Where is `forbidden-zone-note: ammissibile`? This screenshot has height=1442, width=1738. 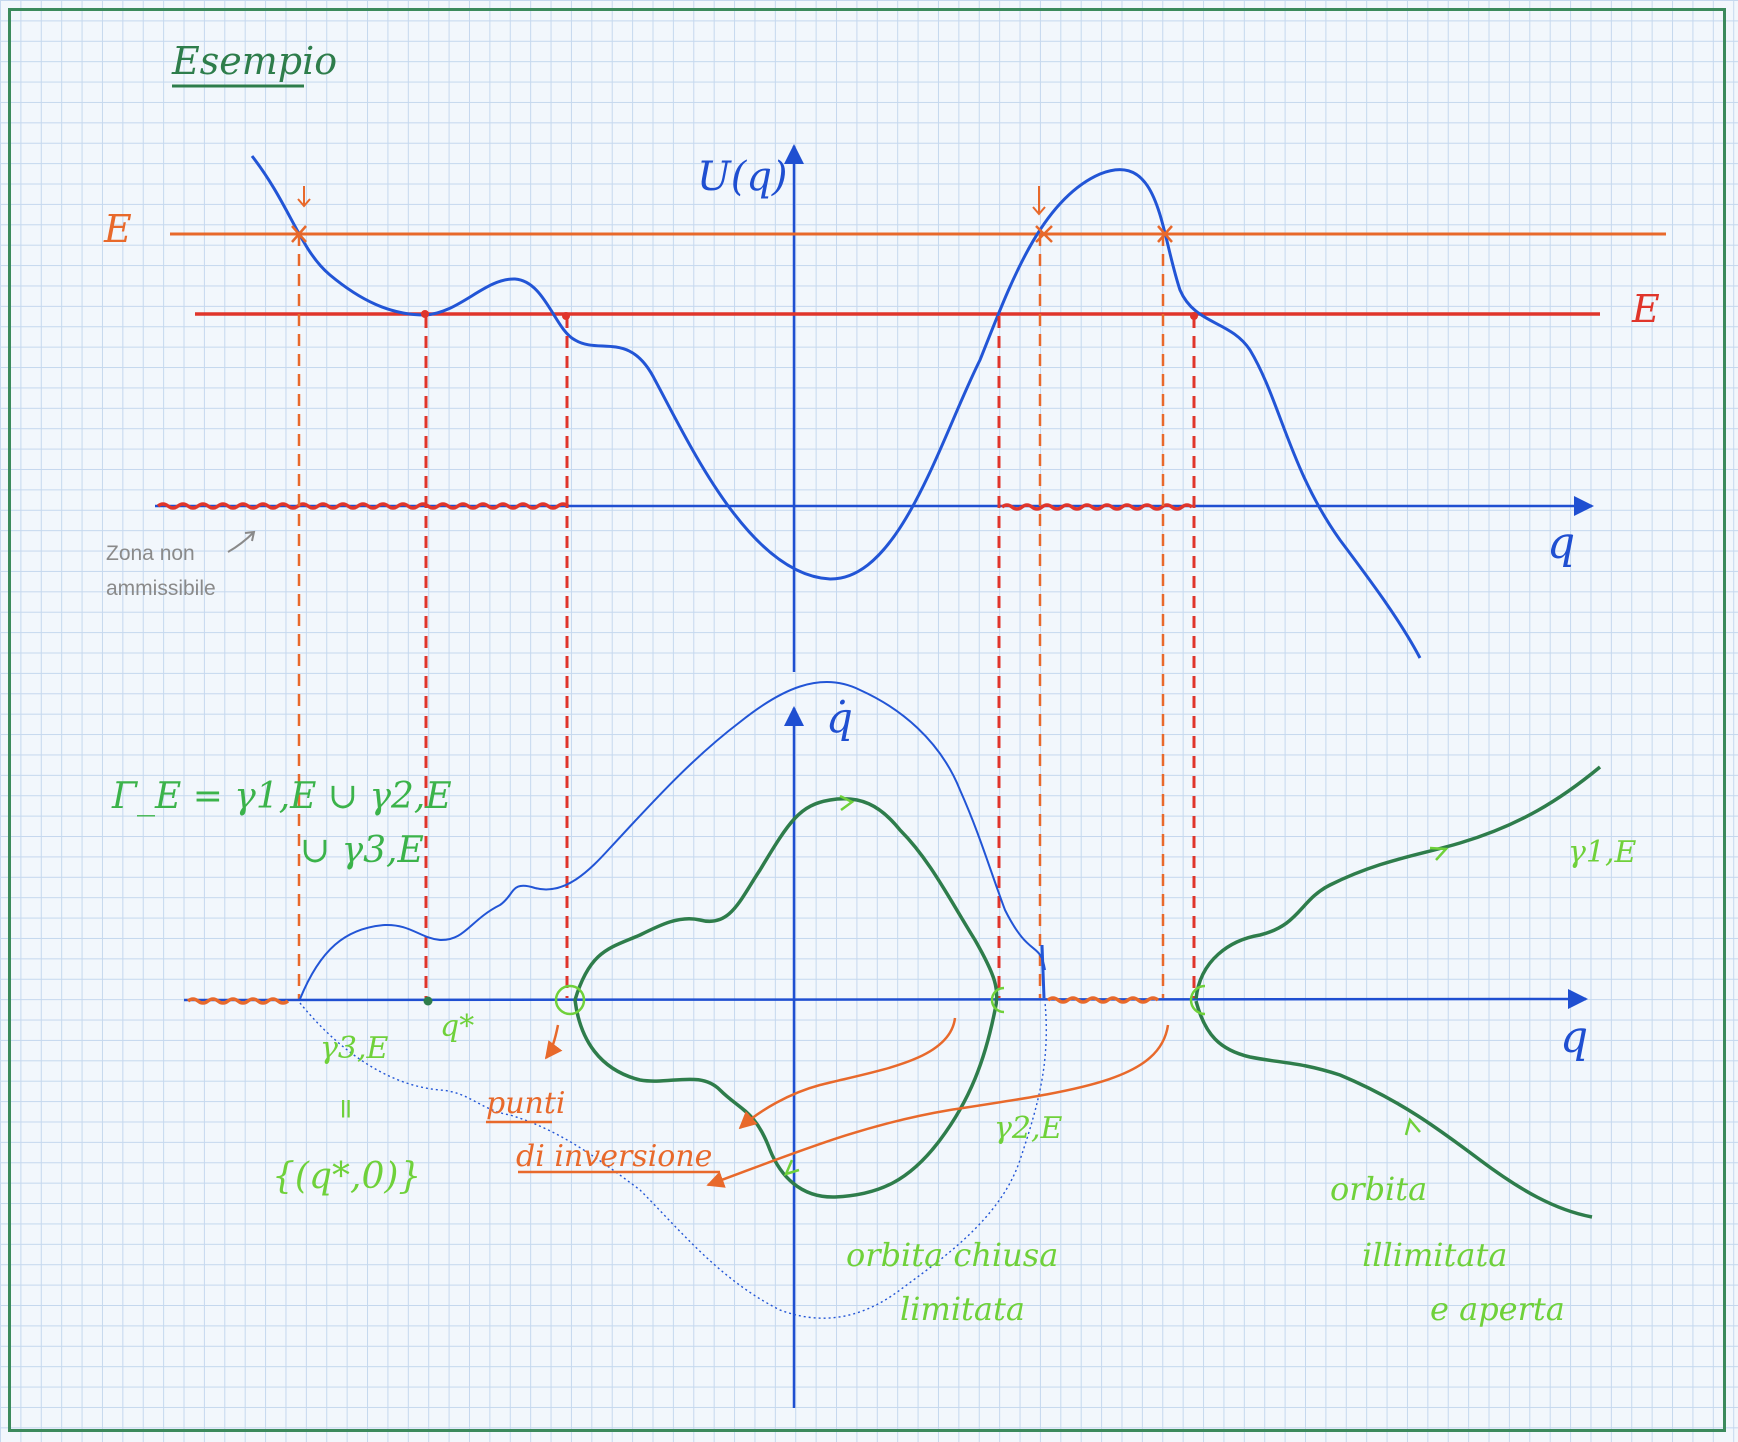 forbidden-zone-note: ammissibile is located at coordinates (161, 588).